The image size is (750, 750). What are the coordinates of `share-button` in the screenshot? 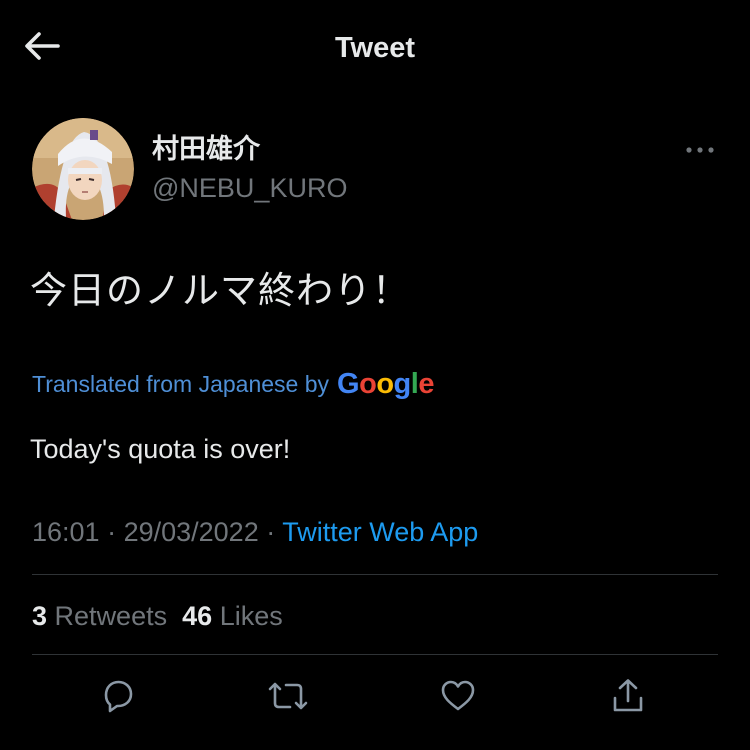 It's located at (628, 698).